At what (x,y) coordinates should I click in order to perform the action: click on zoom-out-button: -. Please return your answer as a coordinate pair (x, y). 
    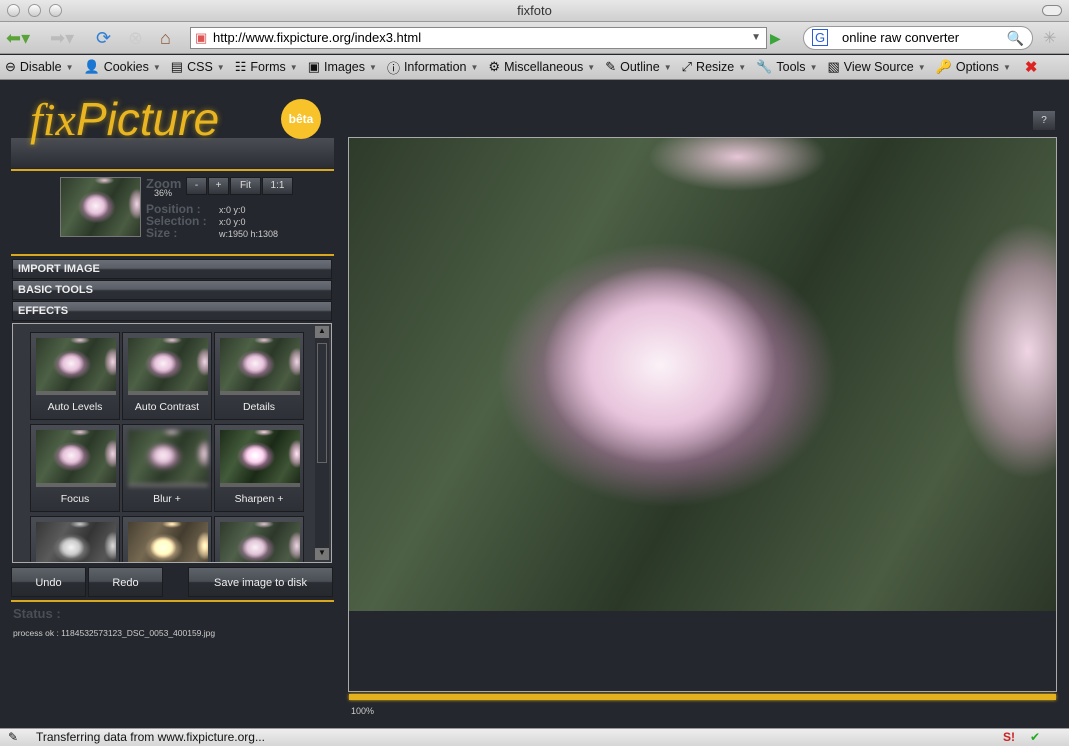
    Looking at the image, I should click on (196, 186).